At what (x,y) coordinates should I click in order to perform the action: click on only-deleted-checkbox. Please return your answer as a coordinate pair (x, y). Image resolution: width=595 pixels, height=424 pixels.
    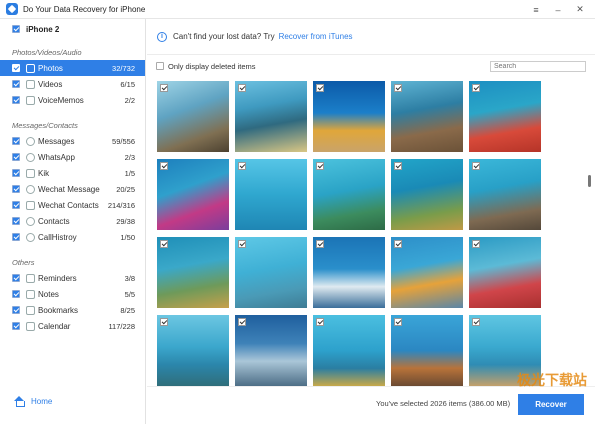
    Looking at the image, I should click on (160, 66).